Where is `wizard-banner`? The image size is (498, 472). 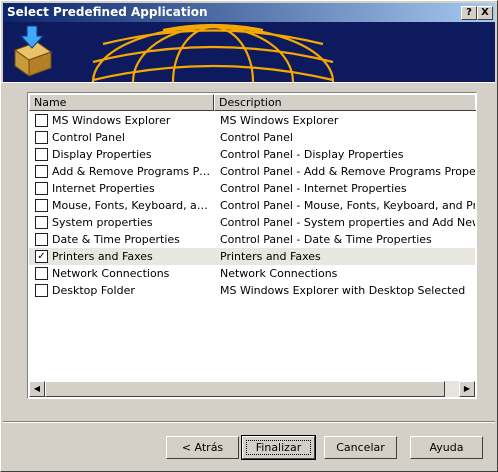 wizard-banner is located at coordinates (249, 52).